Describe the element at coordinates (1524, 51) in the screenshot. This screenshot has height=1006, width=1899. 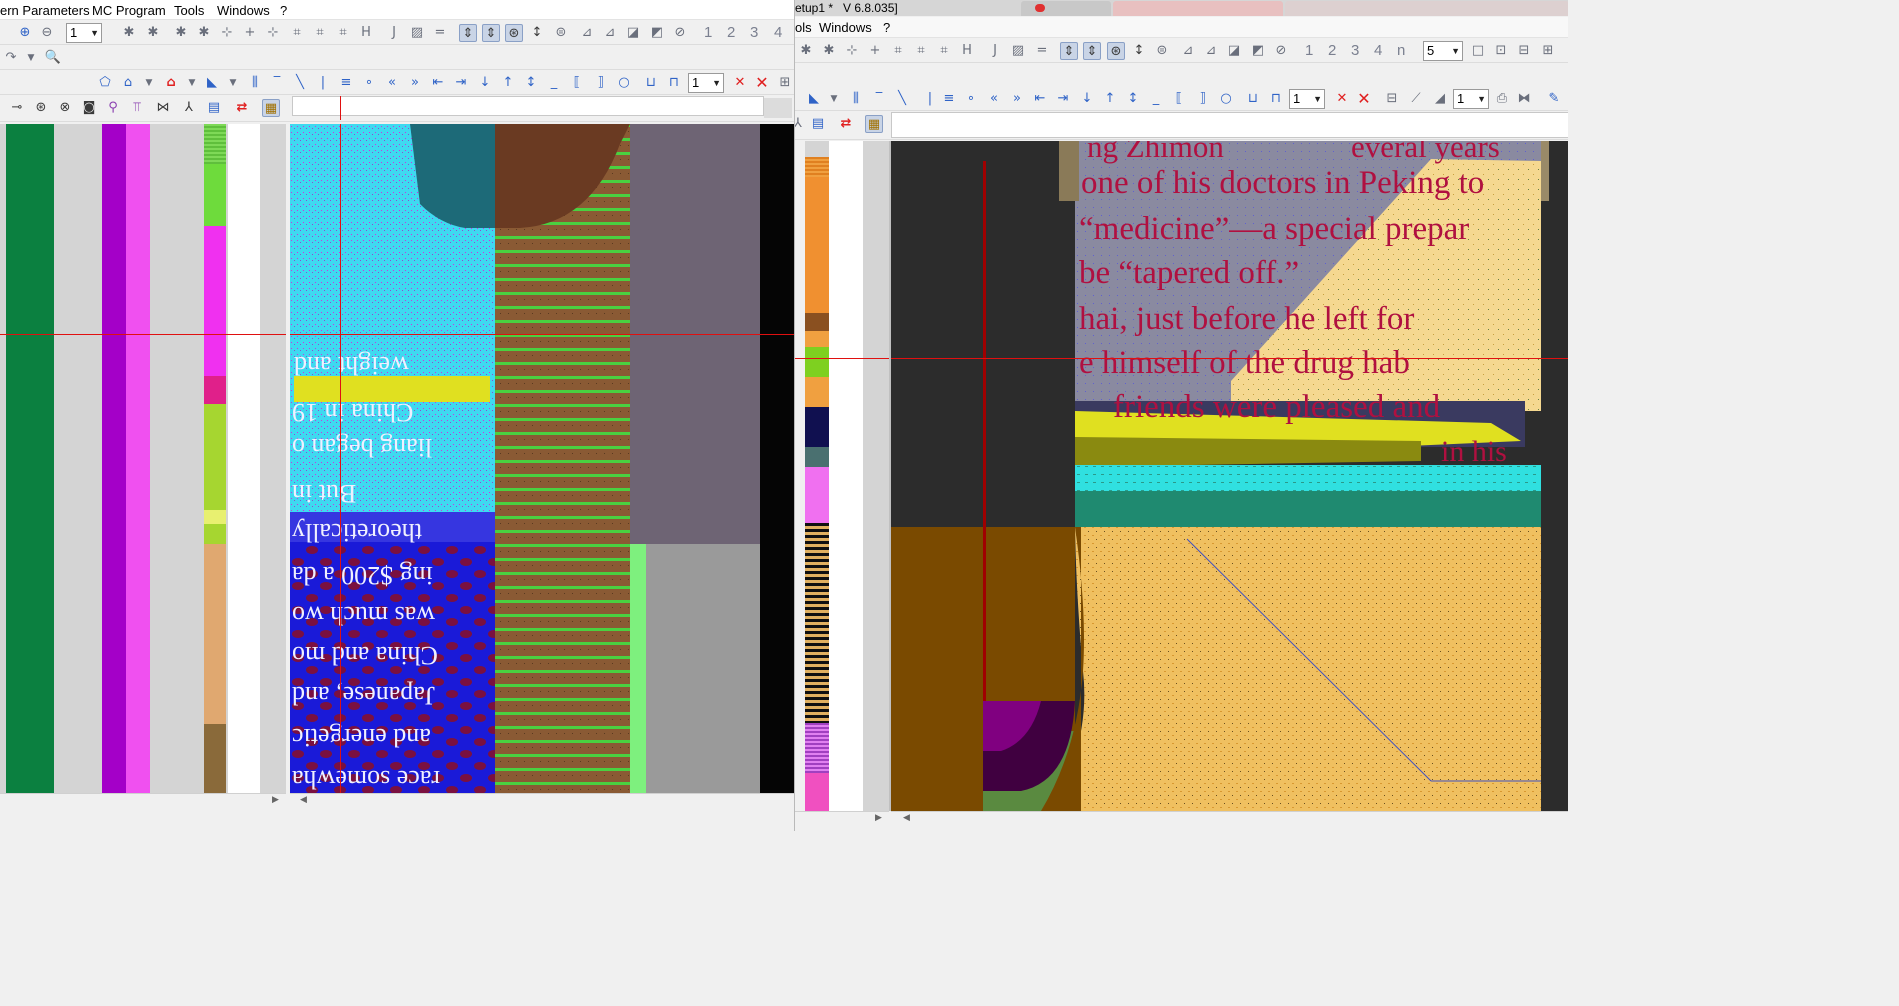
I see `frame-2-icon: ⊟` at that location.